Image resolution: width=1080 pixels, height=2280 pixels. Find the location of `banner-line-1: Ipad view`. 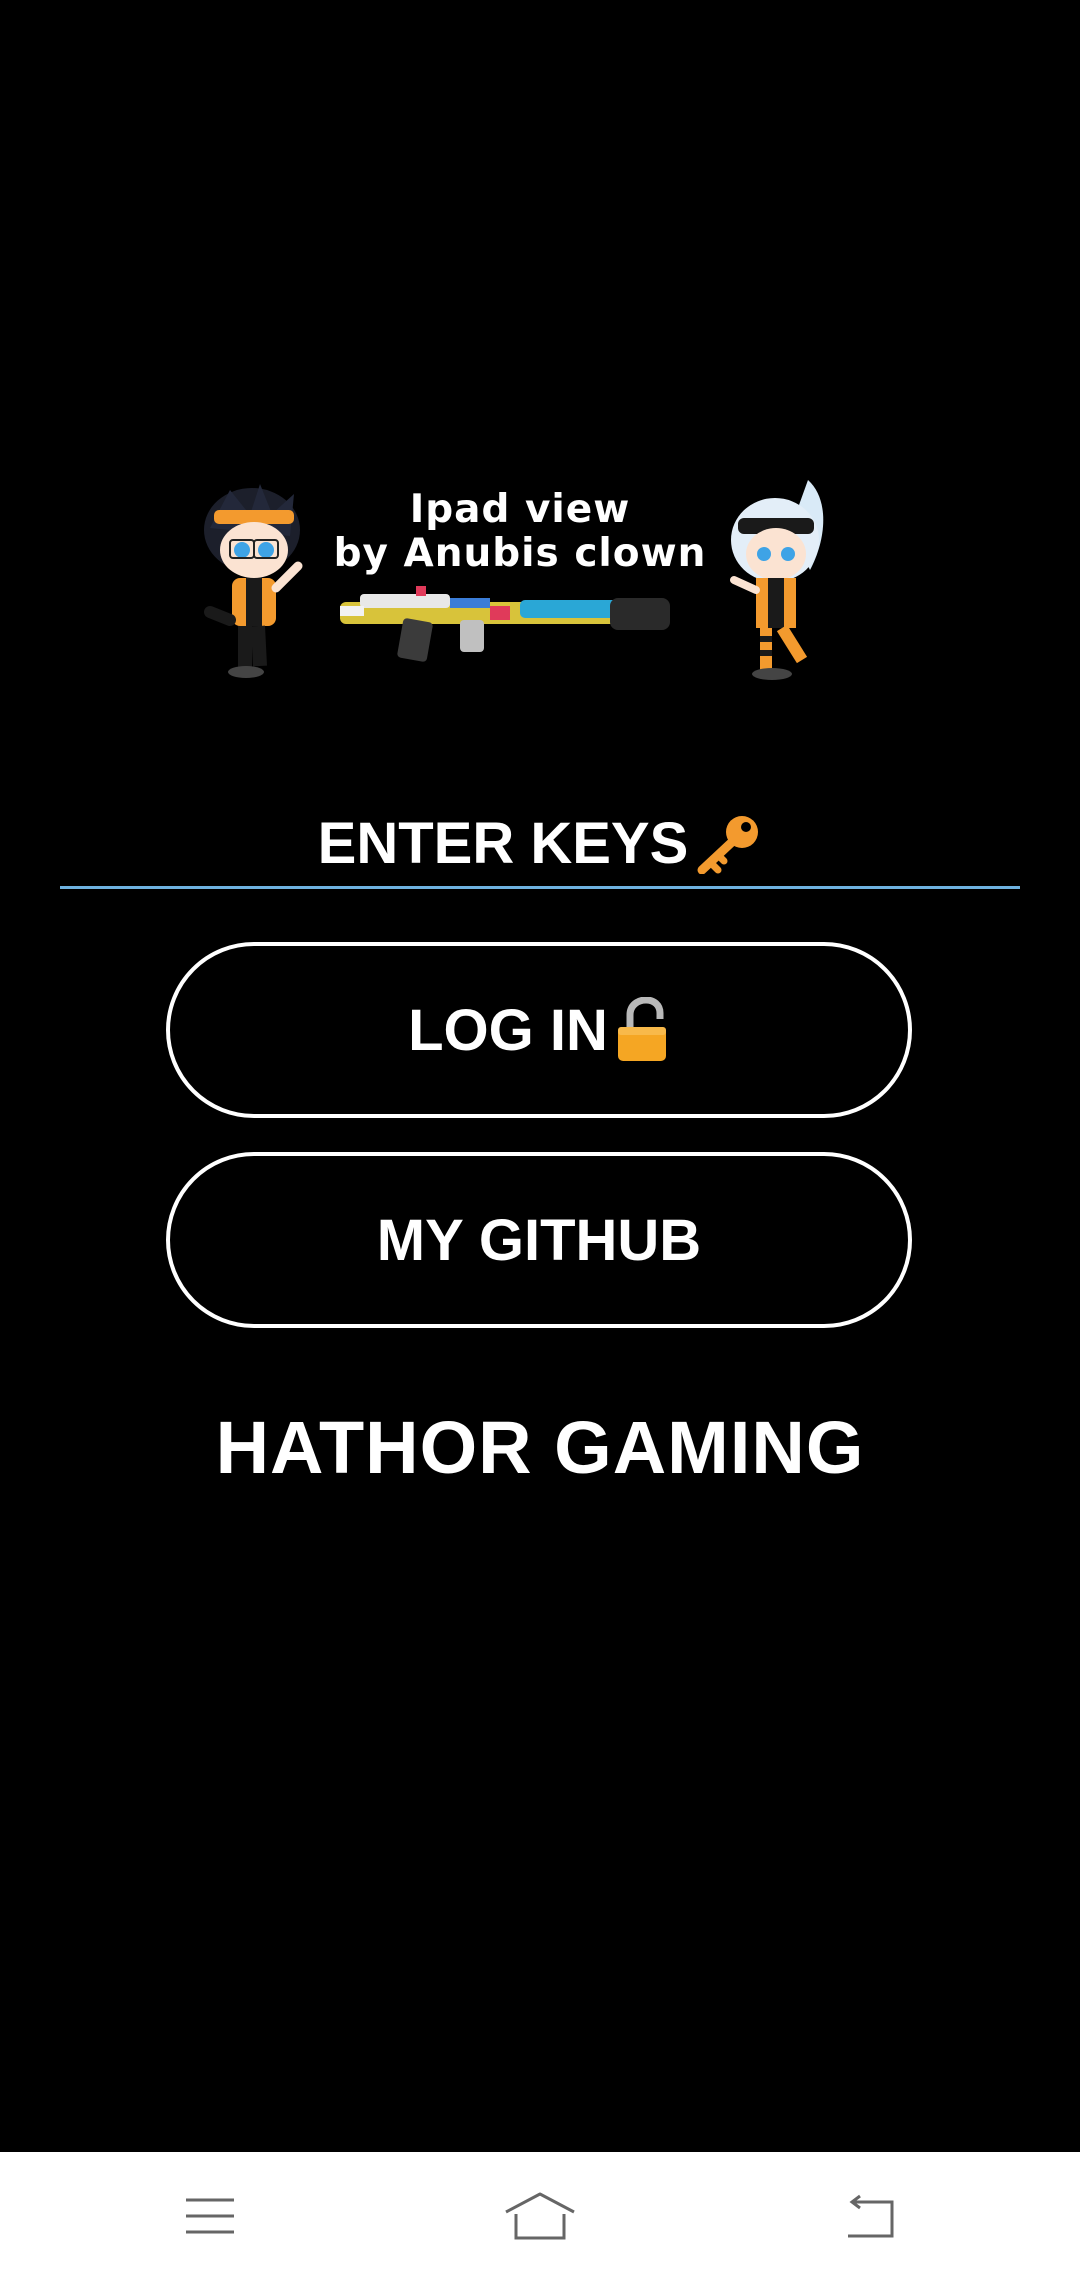

banner-line-1: Ipad view is located at coordinates (520, 509).